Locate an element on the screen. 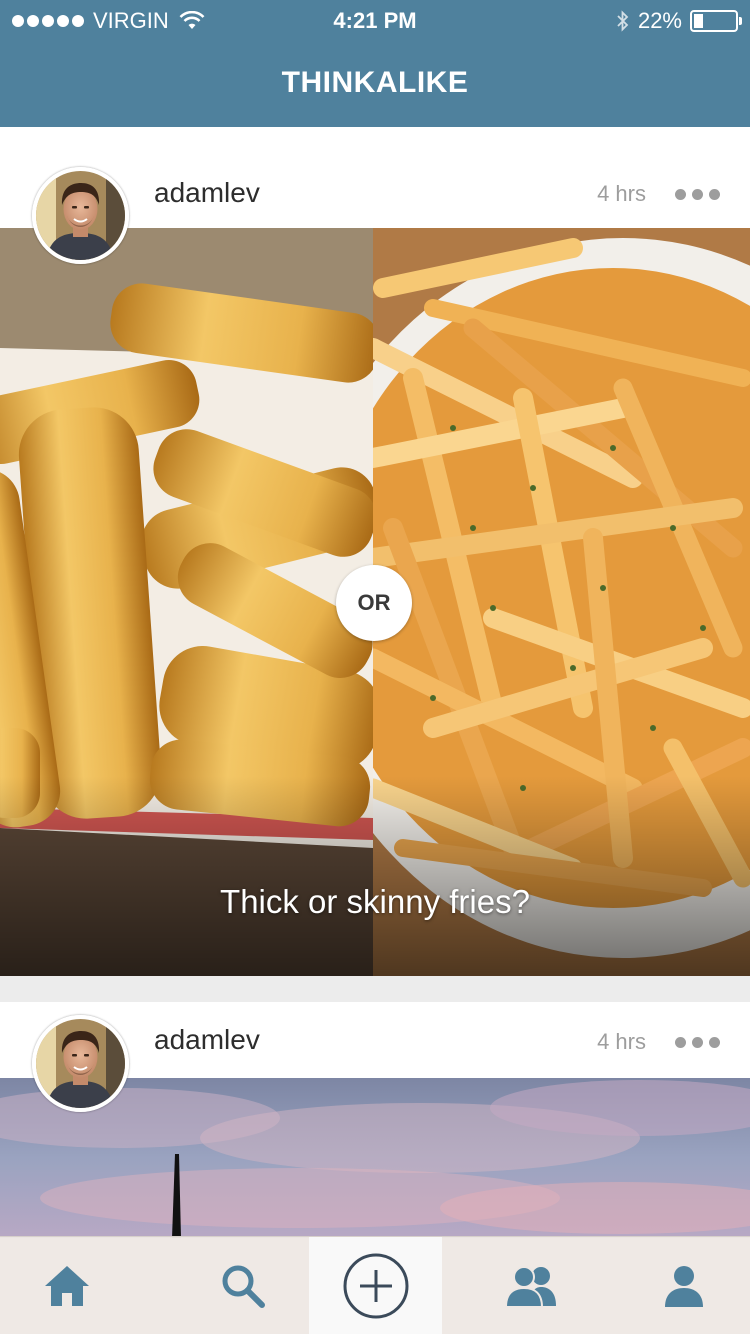  or-button: OR is located at coordinates (374, 603).